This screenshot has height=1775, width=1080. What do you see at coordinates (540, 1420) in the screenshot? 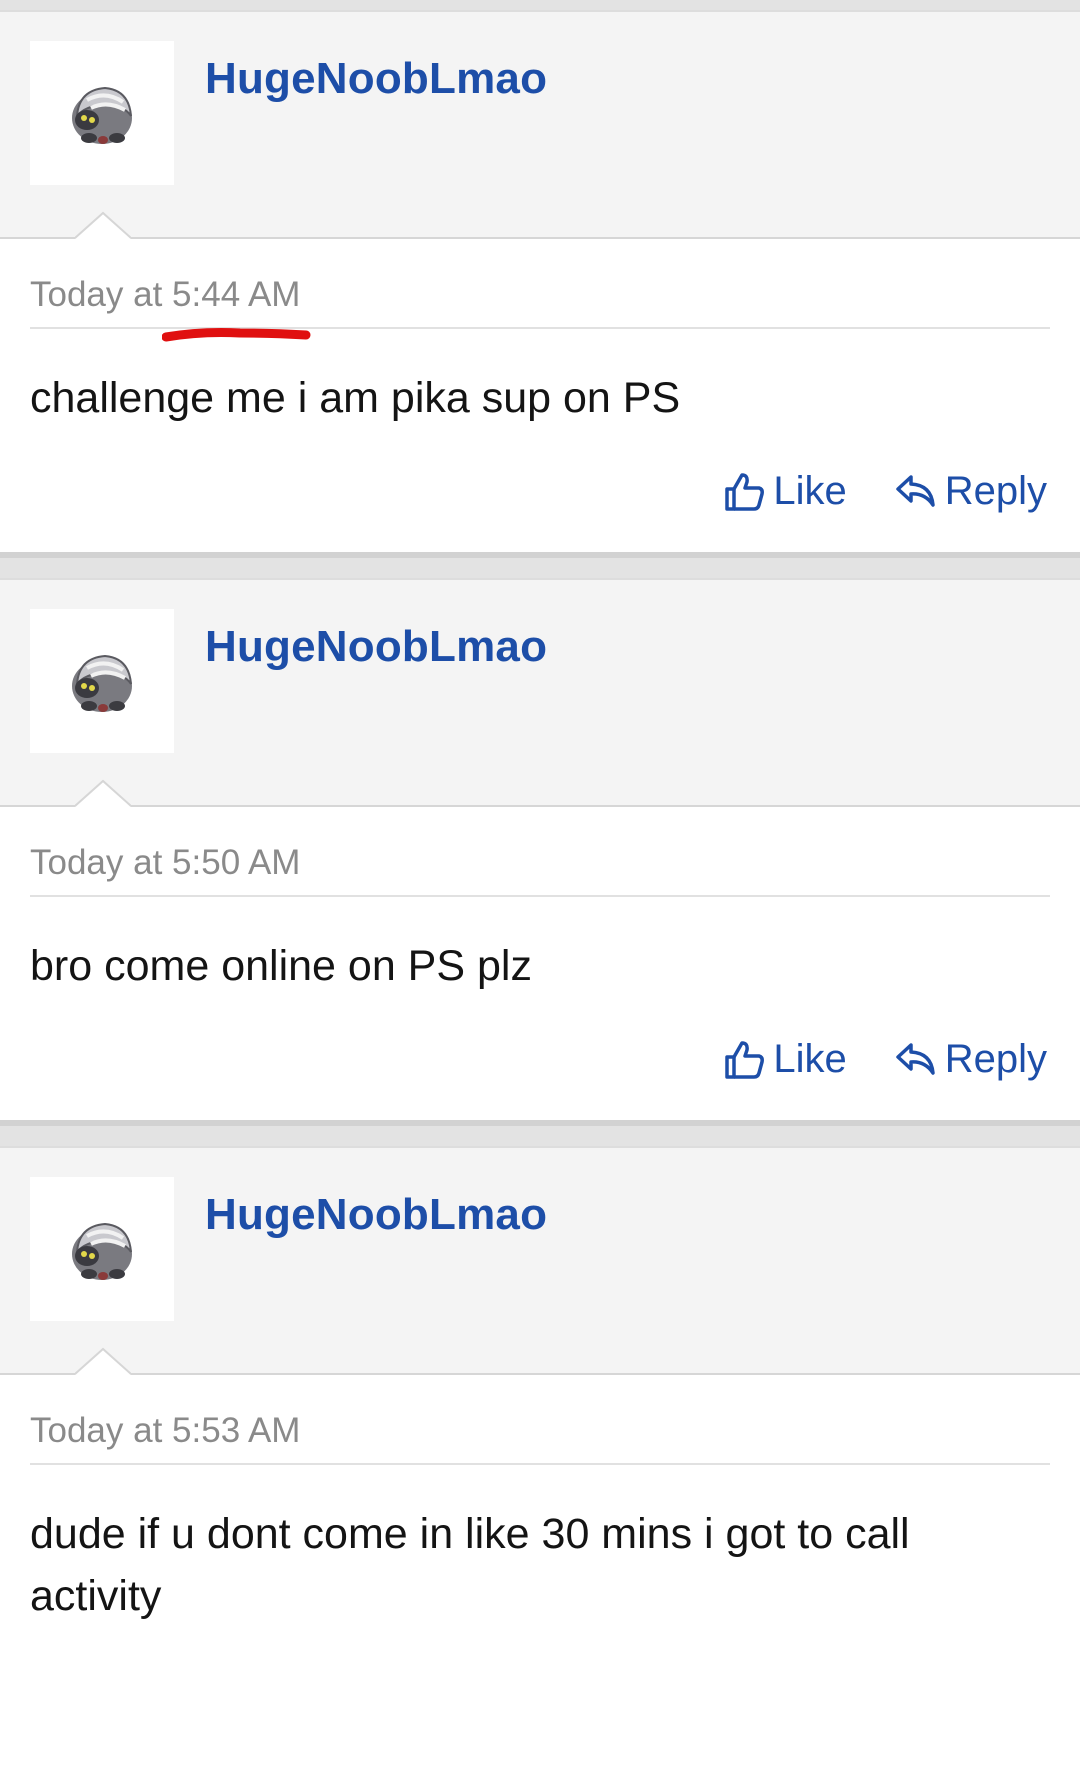
I see `post-meta: Today at 5:53 AM` at bounding box center [540, 1420].